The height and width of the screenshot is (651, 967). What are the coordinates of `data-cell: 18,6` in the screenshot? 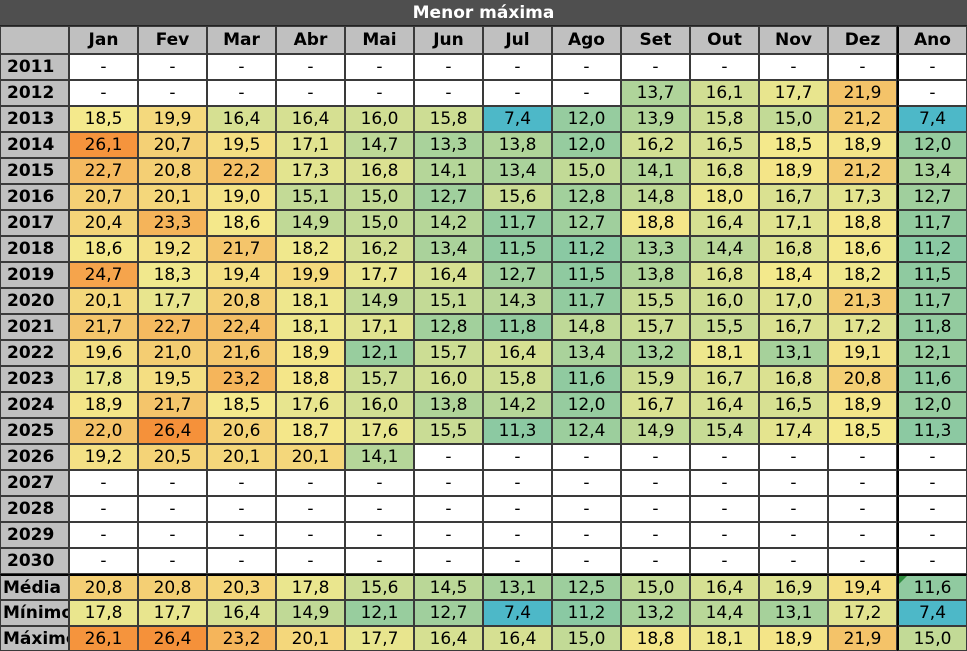 It's located at (862, 249).